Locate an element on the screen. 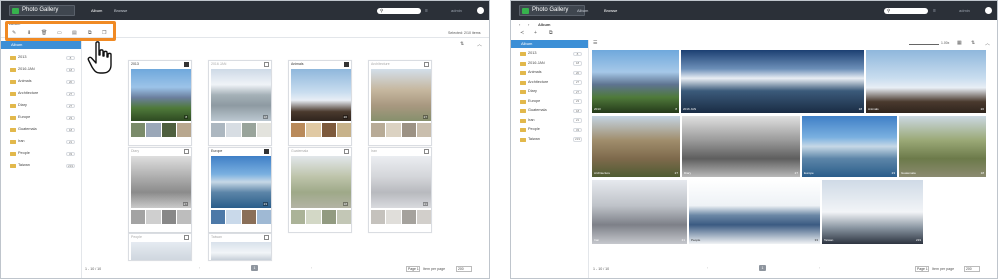 Image resolution: width=998 pixels, height=279 pixels. album-card: Diary 27 is located at coordinates (160, 190).